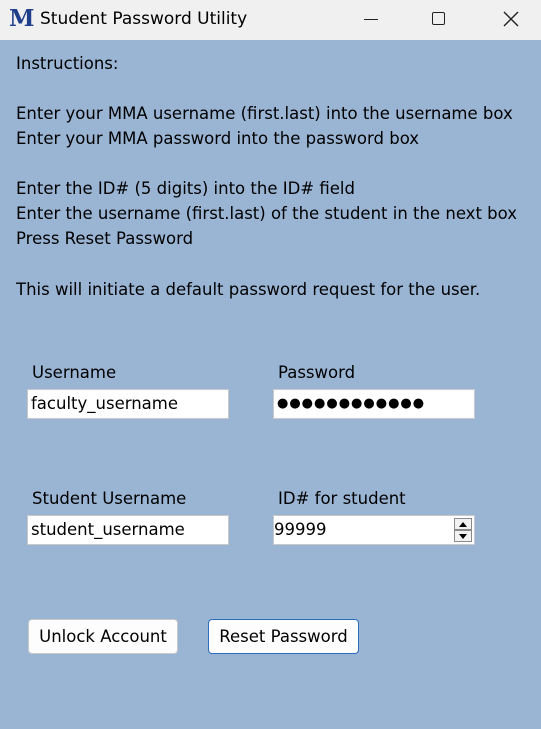 The image size is (541, 729). I want to click on student-username-field: student_username, so click(128, 530).